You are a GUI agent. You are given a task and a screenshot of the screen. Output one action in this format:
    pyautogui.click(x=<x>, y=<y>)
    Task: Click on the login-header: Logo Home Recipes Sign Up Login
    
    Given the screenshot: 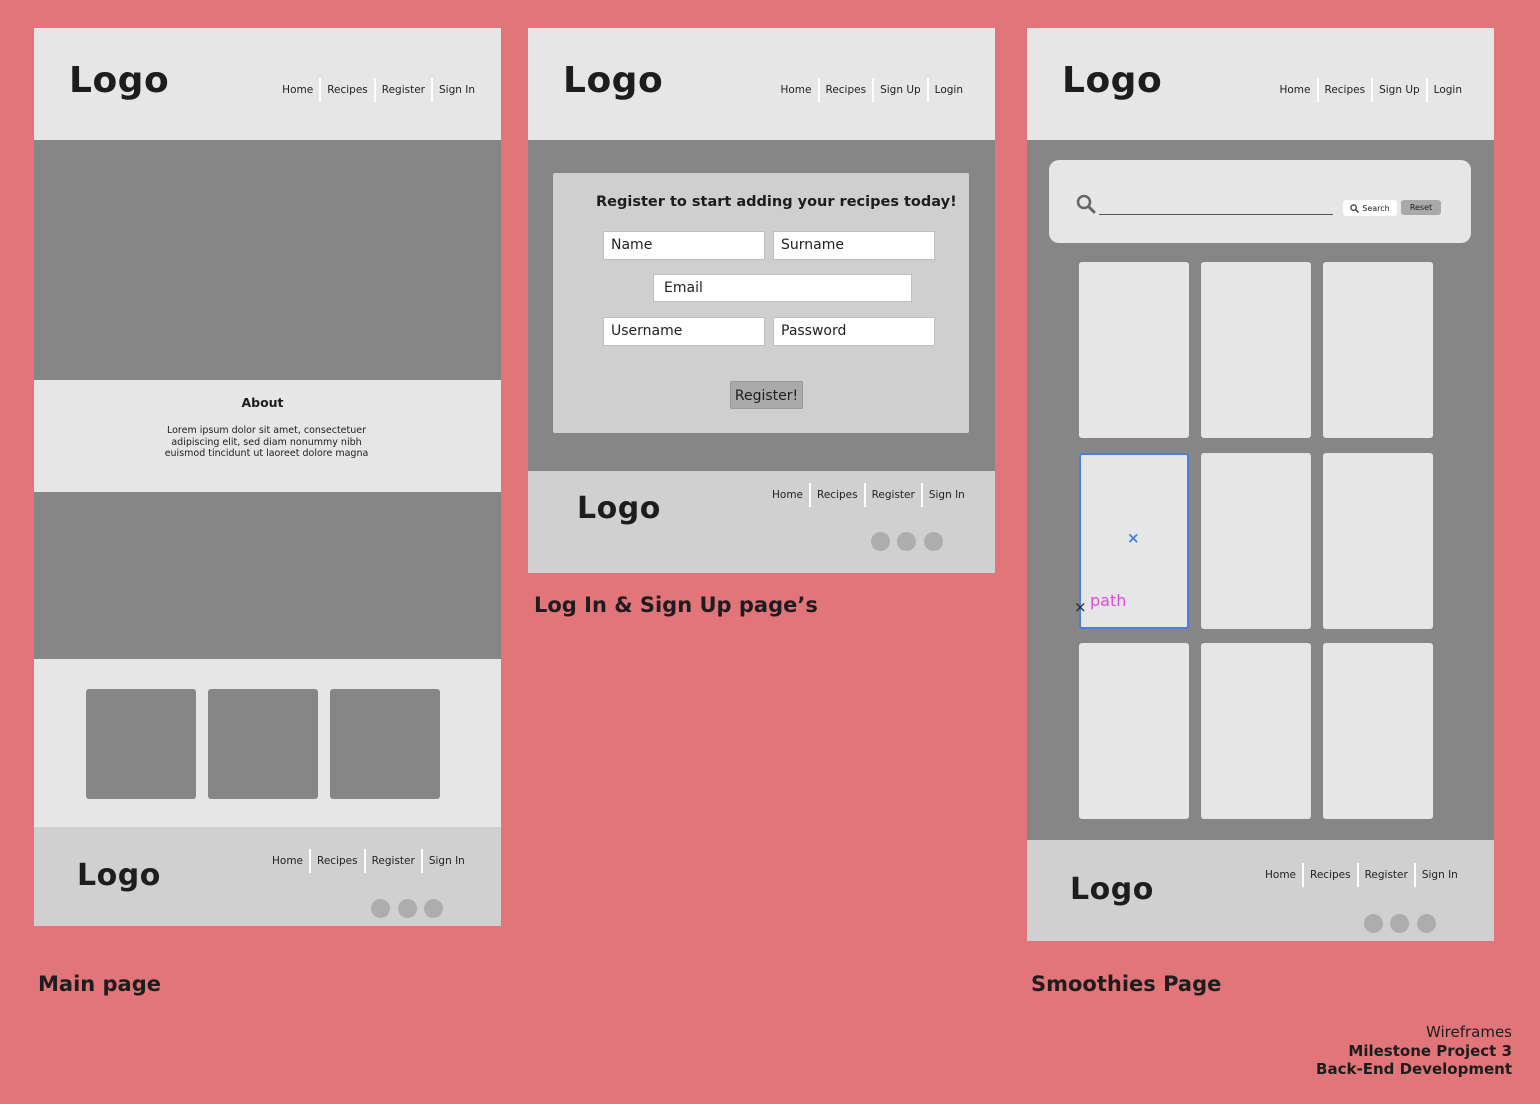 What is the action you would take?
    pyautogui.click(x=761, y=84)
    